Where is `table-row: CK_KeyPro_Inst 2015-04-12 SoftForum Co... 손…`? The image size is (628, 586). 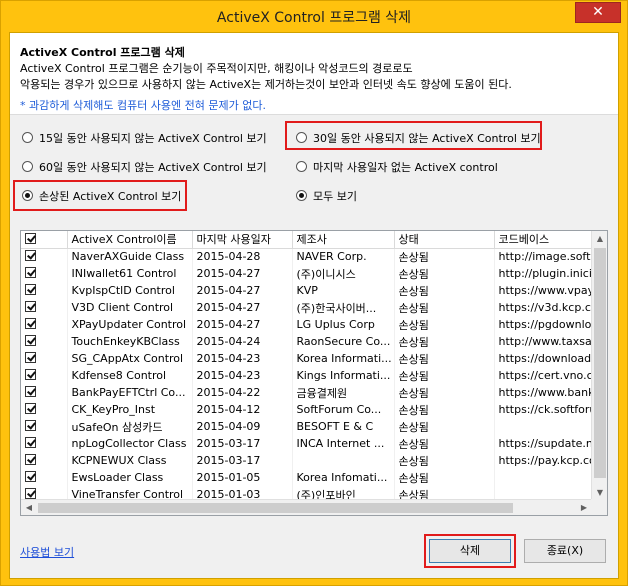 table-row: CK_KeyPro_Inst 2015-04-12 SoftForum Co... 손… is located at coordinates (307, 409).